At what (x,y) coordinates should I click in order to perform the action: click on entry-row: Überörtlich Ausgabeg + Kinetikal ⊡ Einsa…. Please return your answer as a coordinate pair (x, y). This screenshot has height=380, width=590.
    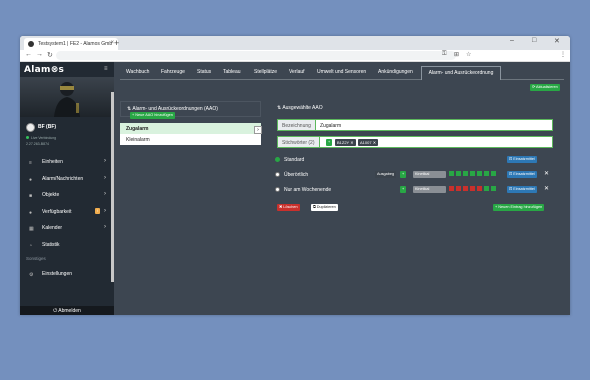
    Looking at the image, I should click on (412, 175).